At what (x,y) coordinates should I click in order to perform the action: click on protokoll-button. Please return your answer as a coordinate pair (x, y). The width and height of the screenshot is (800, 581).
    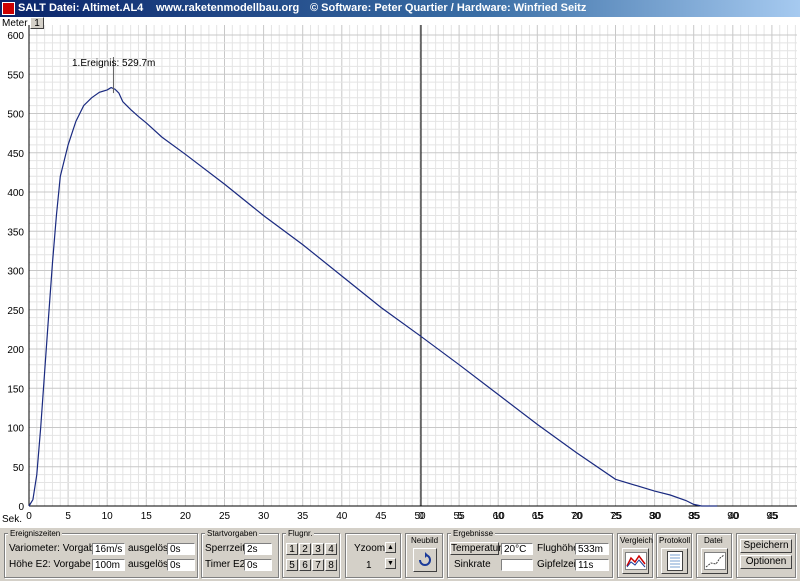
    Looking at the image, I should click on (674, 561).